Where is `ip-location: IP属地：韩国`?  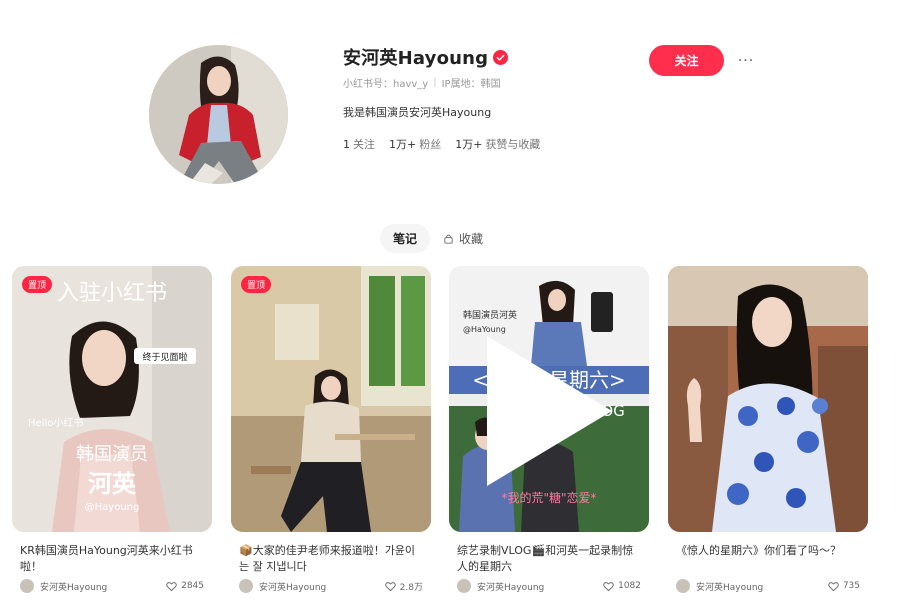 ip-location: IP属地：韩国 is located at coordinates (471, 84).